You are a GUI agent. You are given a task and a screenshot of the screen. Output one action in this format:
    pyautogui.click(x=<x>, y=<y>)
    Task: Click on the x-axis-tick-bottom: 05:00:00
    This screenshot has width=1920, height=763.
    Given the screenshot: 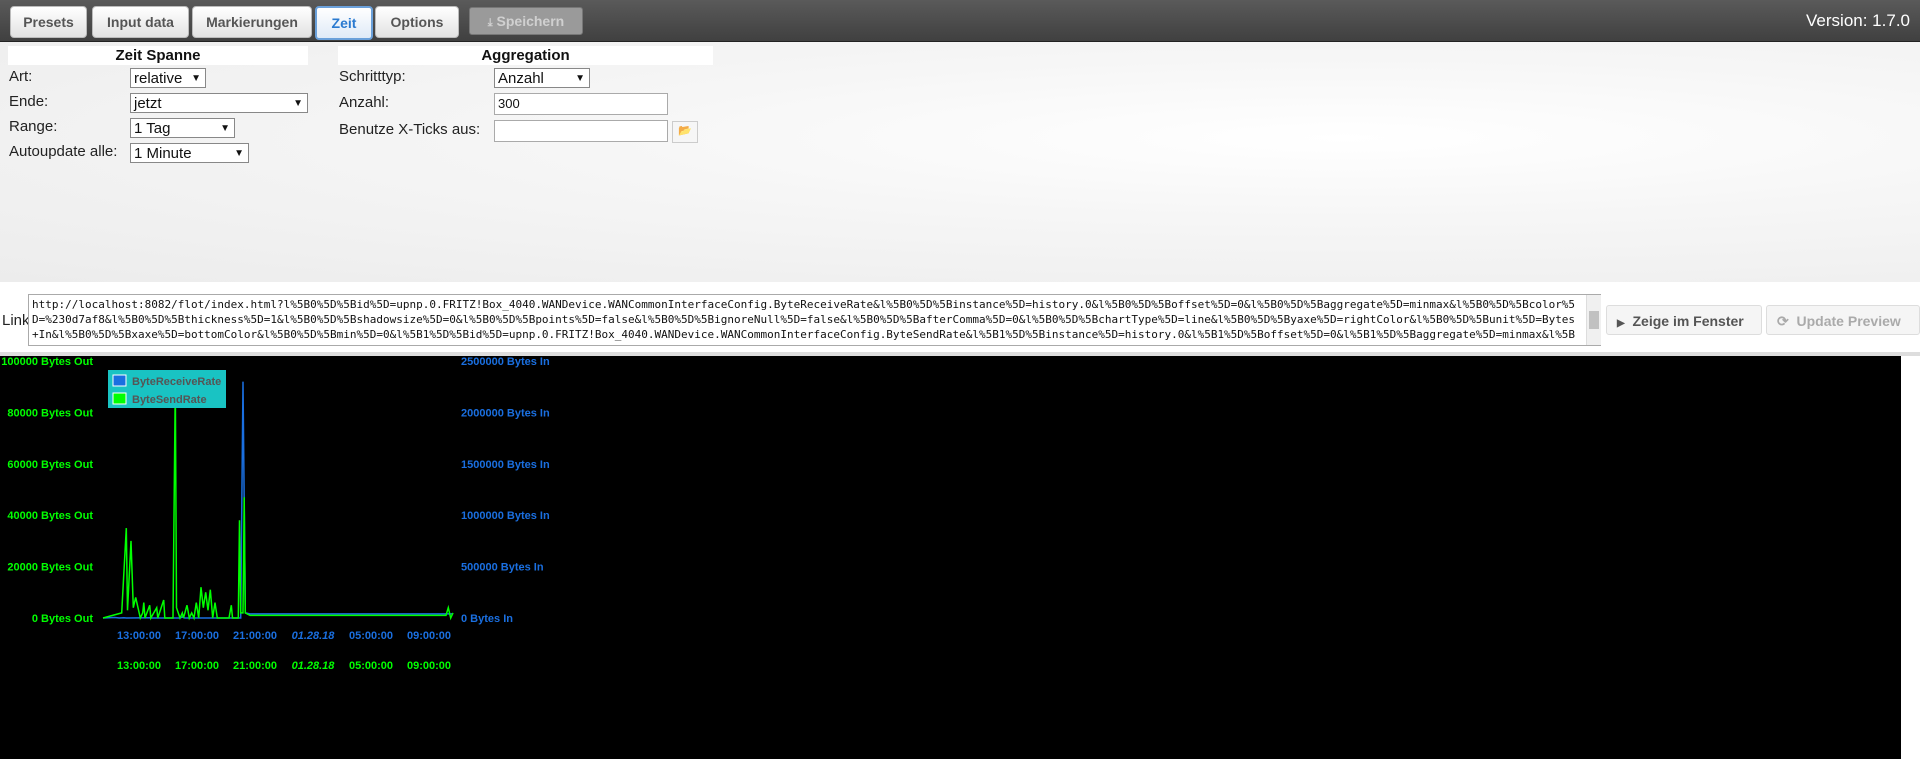 What is the action you would take?
    pyautogui.click(x=371, y=666)
    